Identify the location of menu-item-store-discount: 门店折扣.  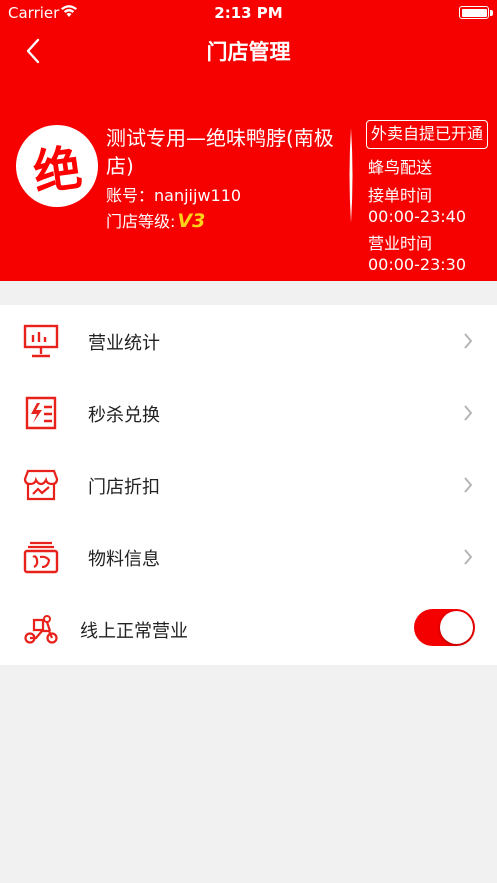
(248, 485).